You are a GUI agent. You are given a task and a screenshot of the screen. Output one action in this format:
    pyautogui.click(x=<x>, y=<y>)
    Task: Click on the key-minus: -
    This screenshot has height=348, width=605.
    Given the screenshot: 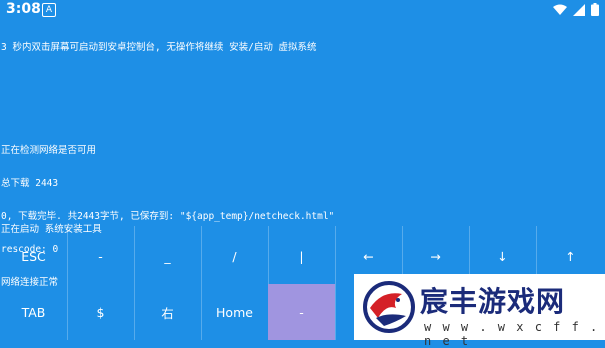 What is the action you would take?
    pyautogui.click(x=100, y=256)
    